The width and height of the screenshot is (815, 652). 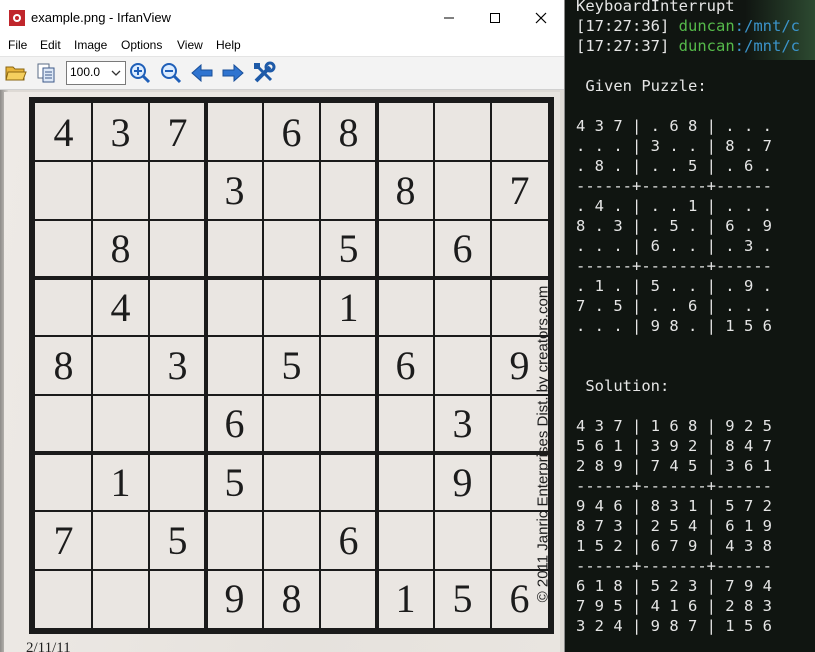 I want to click on maximize-icon, so click(x=495, y=18).